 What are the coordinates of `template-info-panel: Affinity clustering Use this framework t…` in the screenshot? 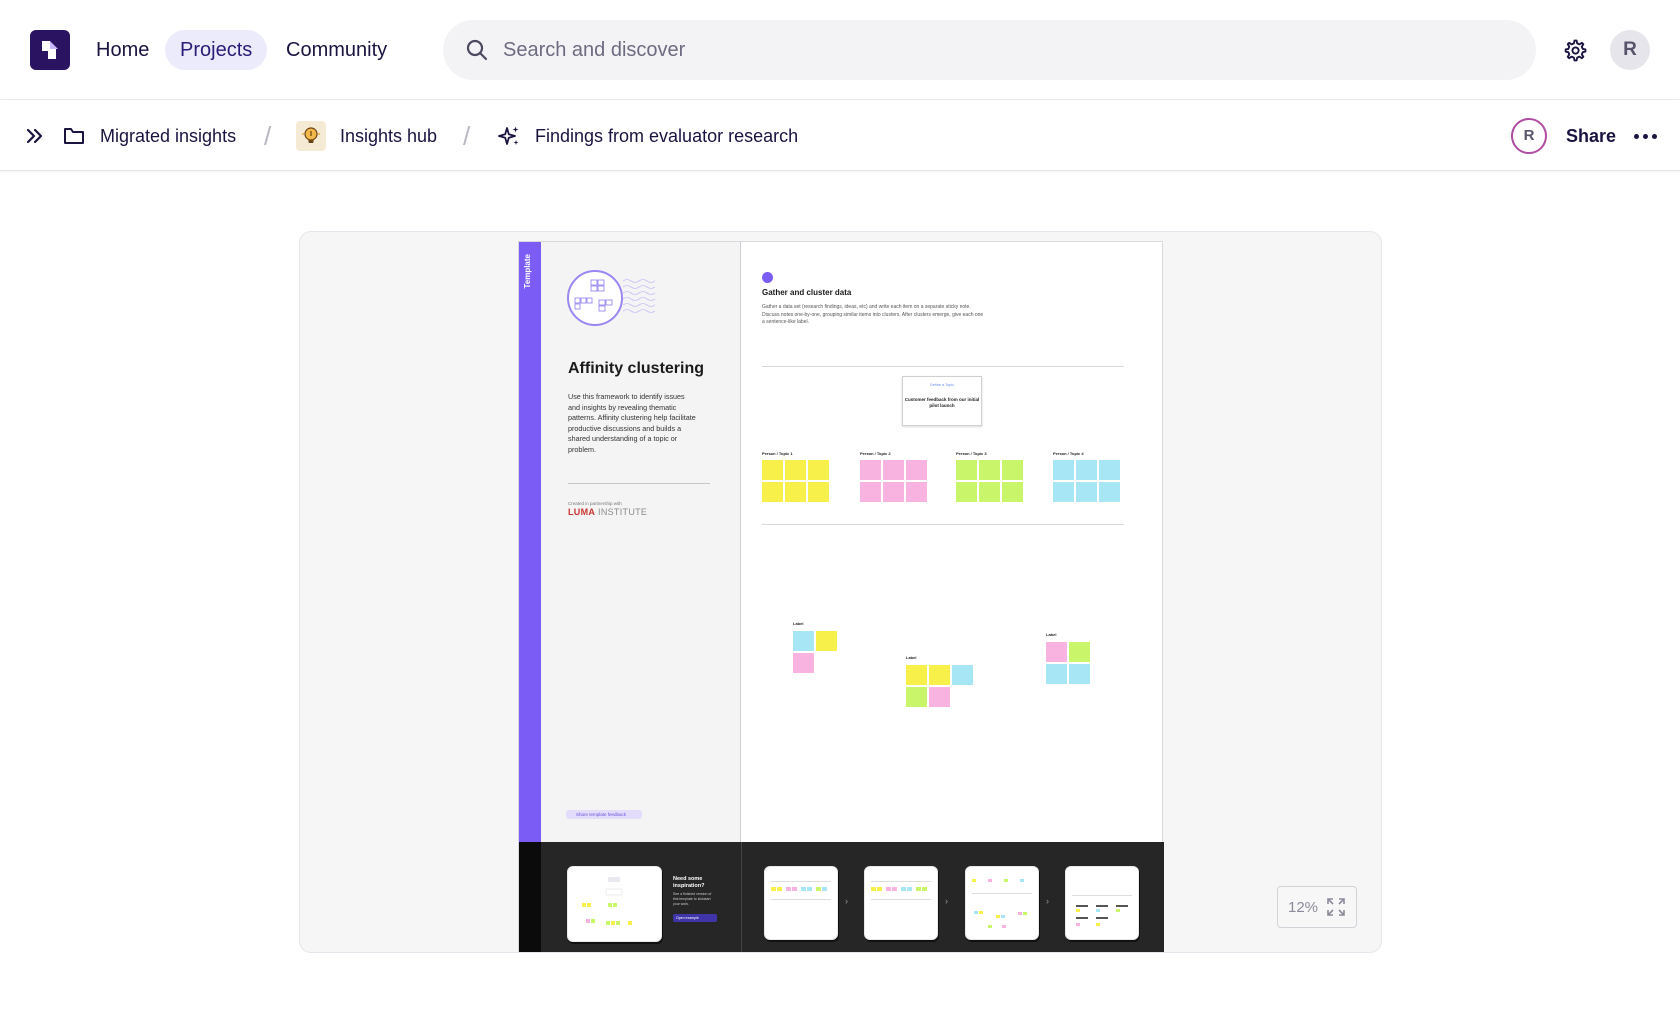 It's located at (641, 542).